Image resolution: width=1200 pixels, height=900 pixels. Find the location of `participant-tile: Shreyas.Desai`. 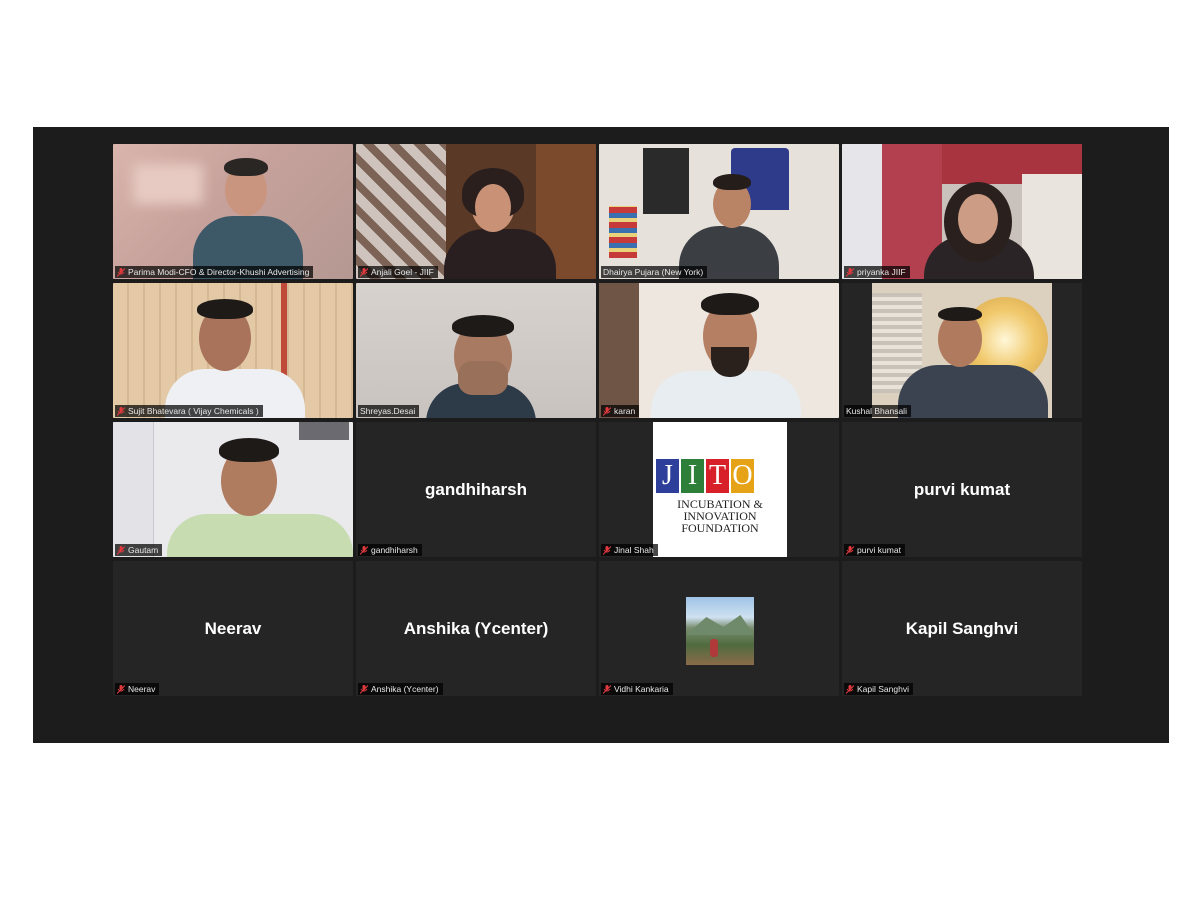

participant-tile: Shreyas.Desai is located at coordinates (476, 350).